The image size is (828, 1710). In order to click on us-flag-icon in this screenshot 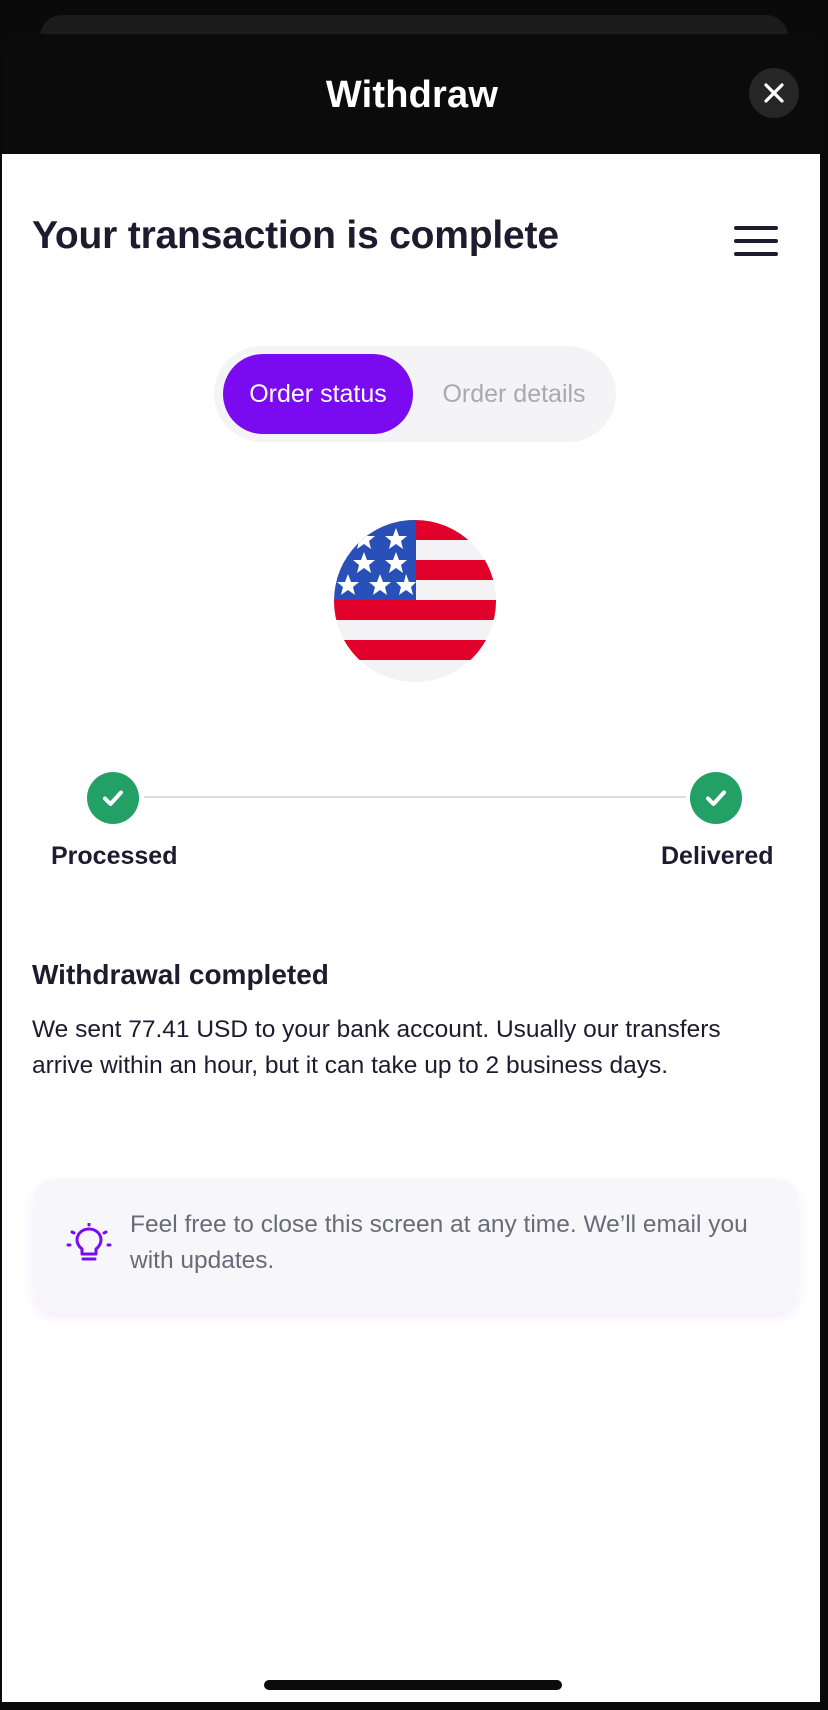, I will do `click(415, 601)`.